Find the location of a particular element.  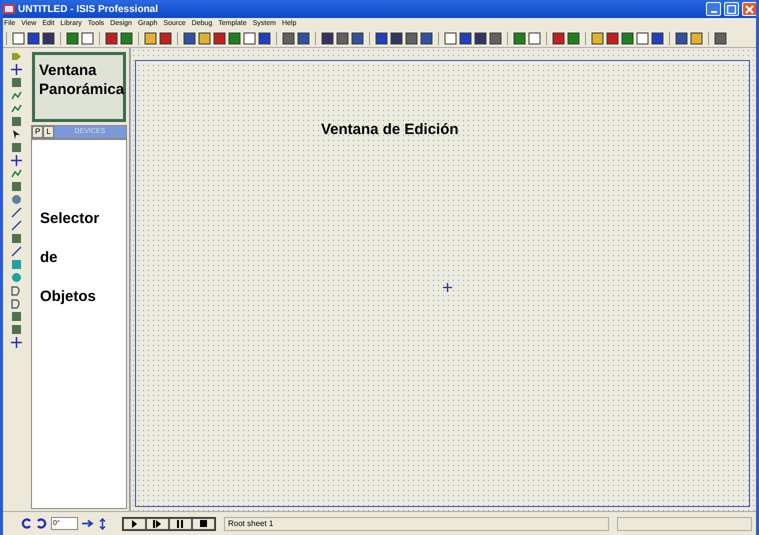

stop-button is located at coordinates (203, 524).